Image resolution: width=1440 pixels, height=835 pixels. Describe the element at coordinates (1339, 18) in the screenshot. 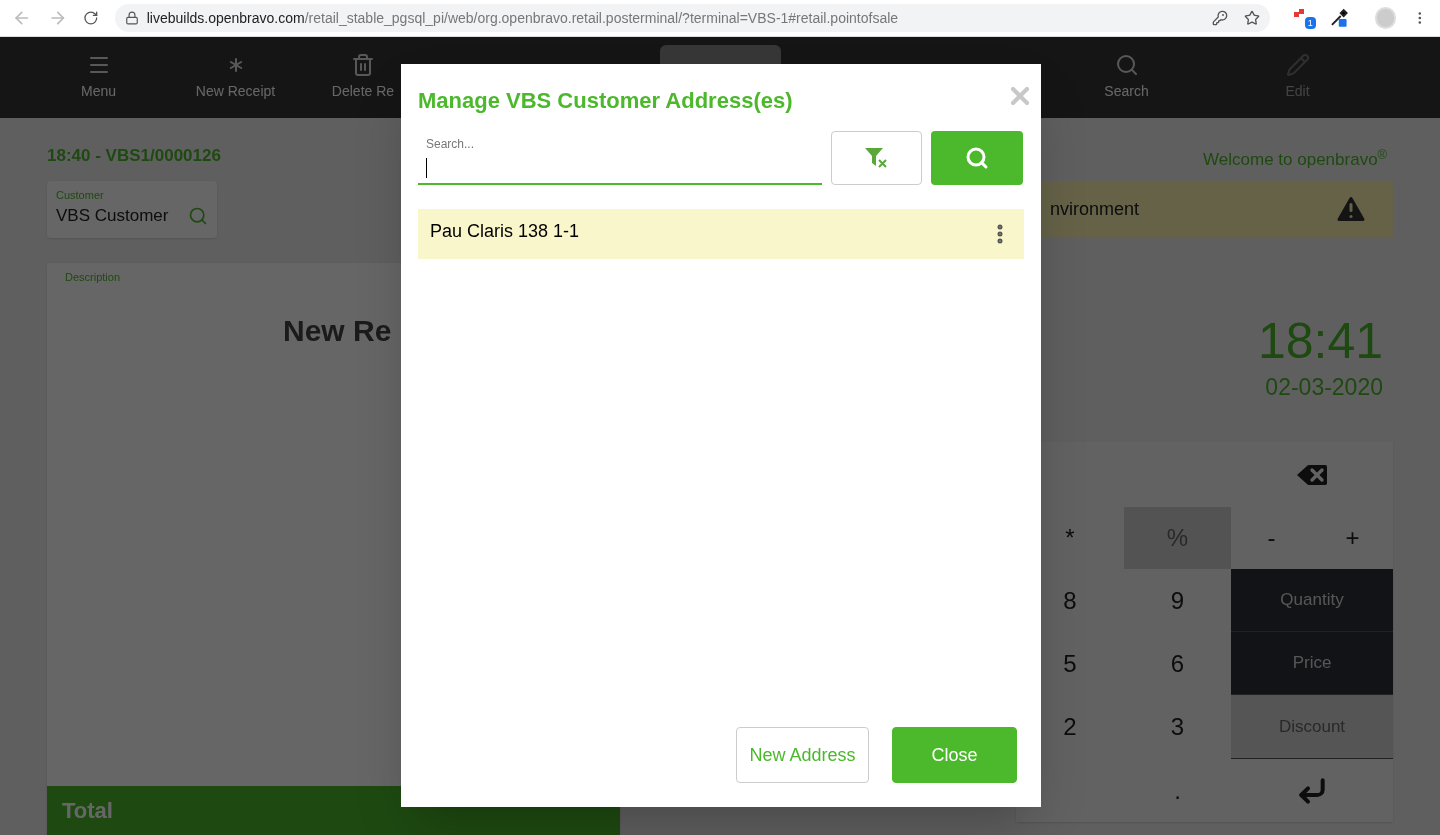

I see `eyedropper-icon` at that location.